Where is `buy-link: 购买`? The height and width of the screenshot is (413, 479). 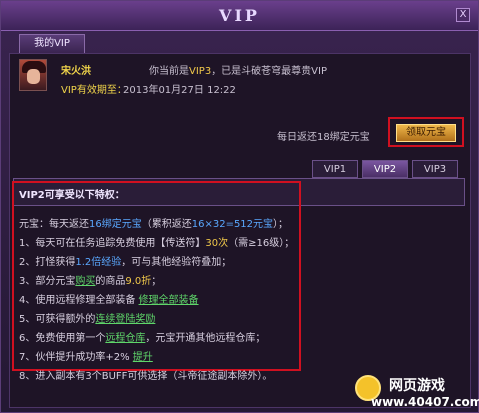
buy-link: 购买 is located at coordinates (85, 281).